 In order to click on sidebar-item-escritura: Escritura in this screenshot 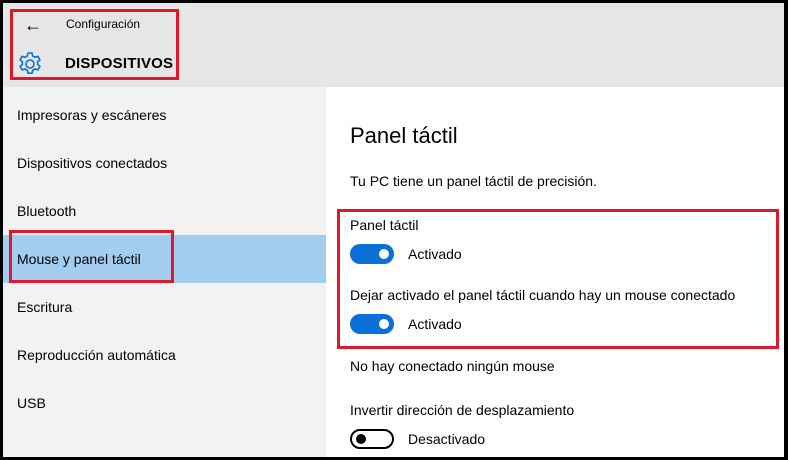, I will do `click(164, 307)`.